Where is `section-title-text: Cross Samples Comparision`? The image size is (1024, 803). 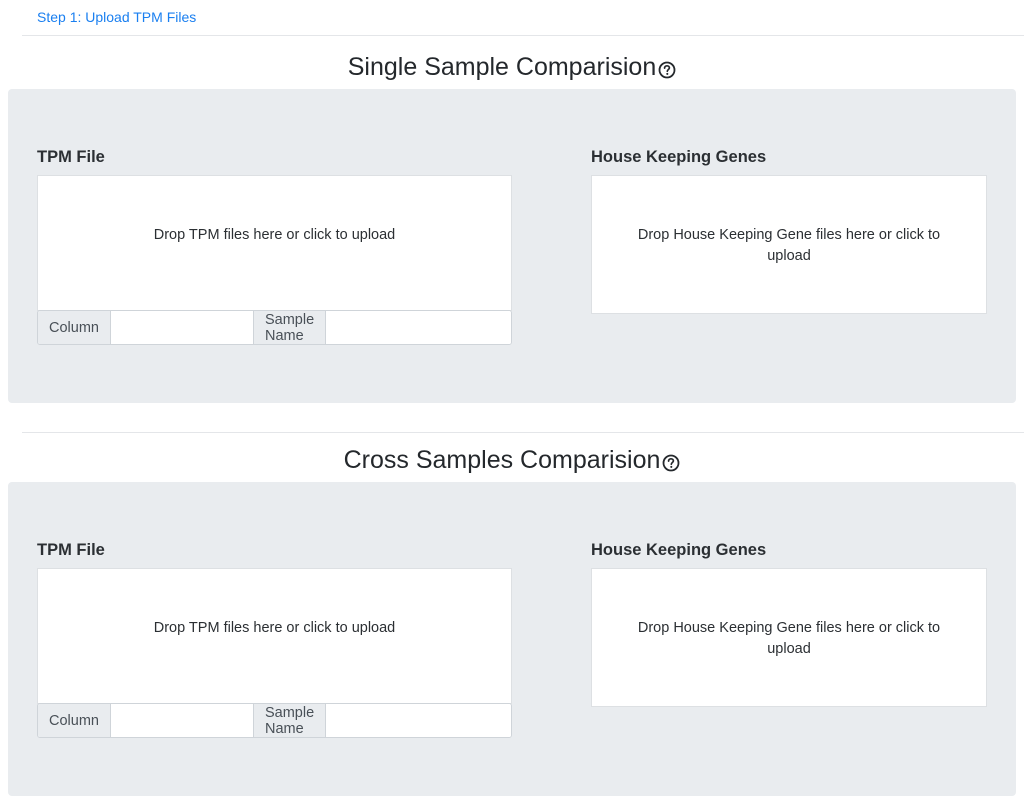
section-title-text: Cross Samples Comparision is located at coordinates (502, 460).